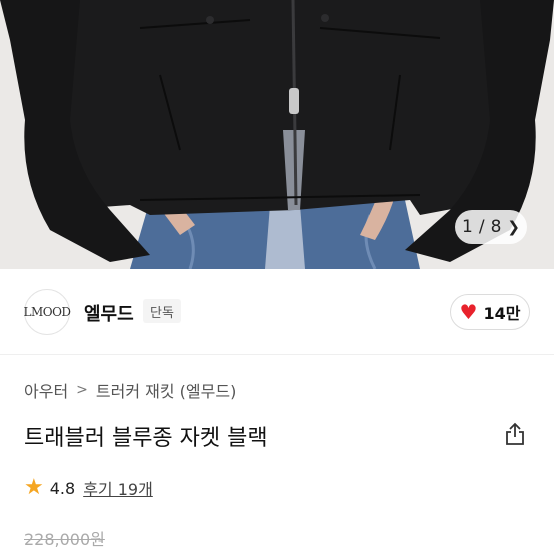 The width and height of the screenshot is (554, 554). What do you see at coordinates (62, 488) in the screenshot?
I see `rating-value: 4.8` at bounding box center [62, 488].